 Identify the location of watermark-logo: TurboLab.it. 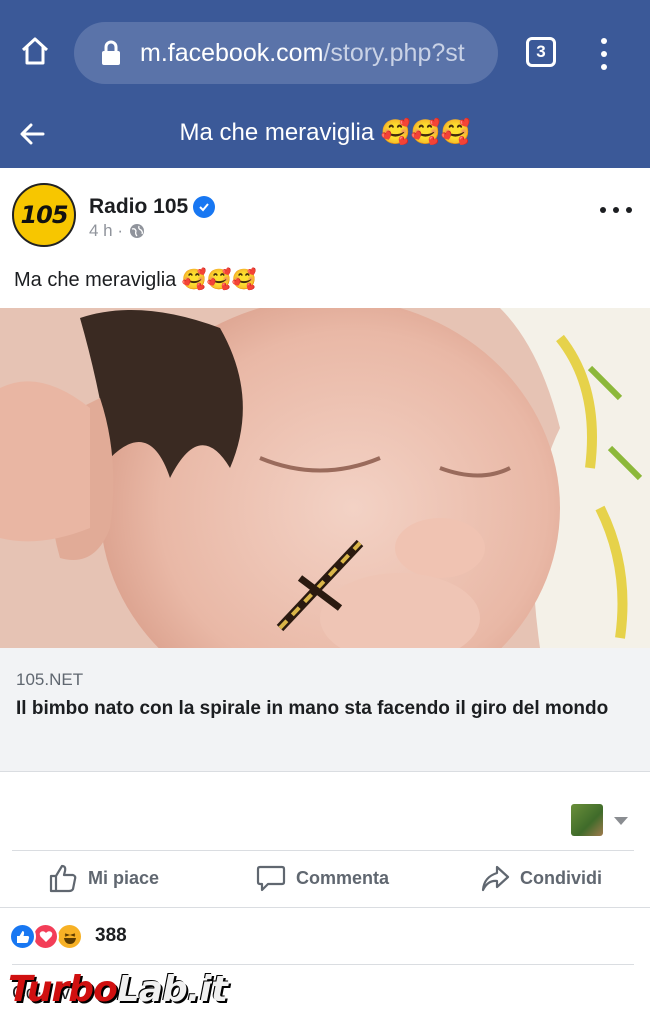
(118, 989).